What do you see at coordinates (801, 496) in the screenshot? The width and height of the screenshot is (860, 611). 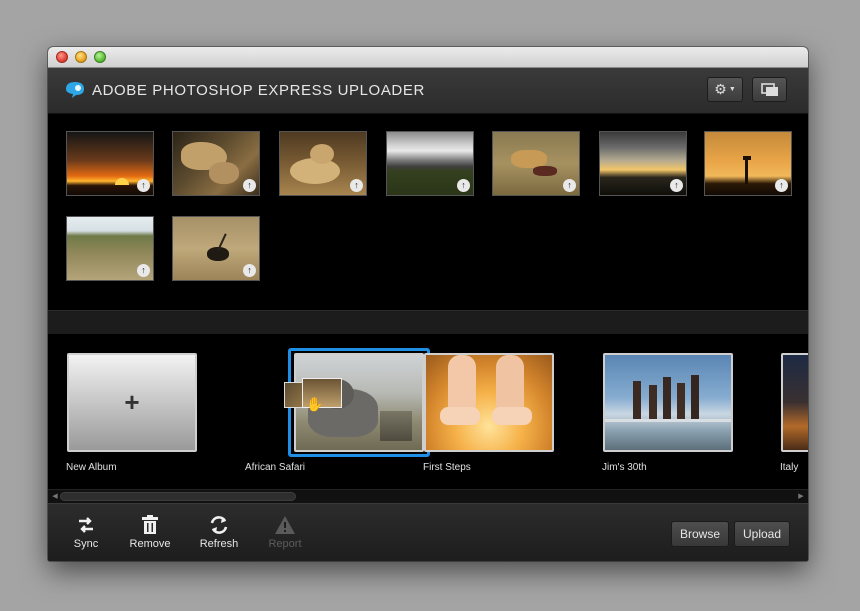 I see `scroll-right-icon: ▶` at bounding box center [801, 496].